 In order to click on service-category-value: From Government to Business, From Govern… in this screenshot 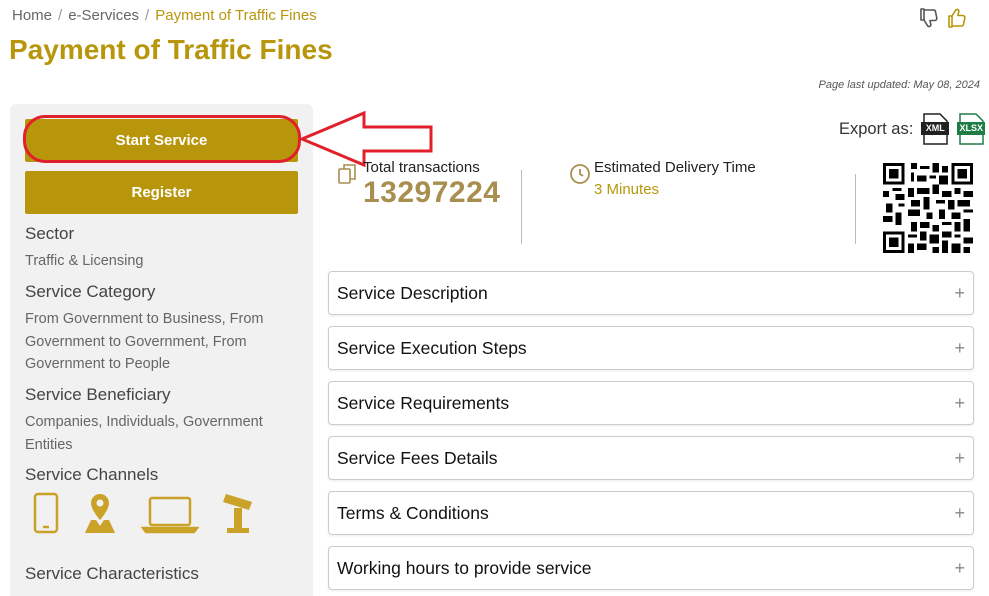, I will do `click(144, 341)`.